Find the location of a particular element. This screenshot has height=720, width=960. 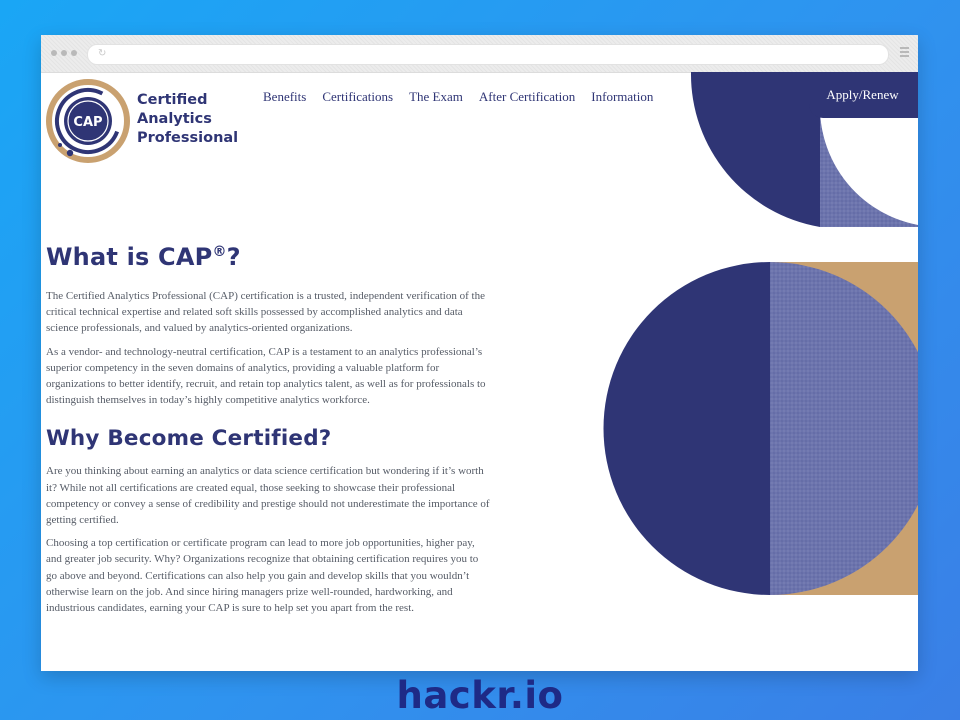

minimize-dot-icon is located at coordinates (64, 53).